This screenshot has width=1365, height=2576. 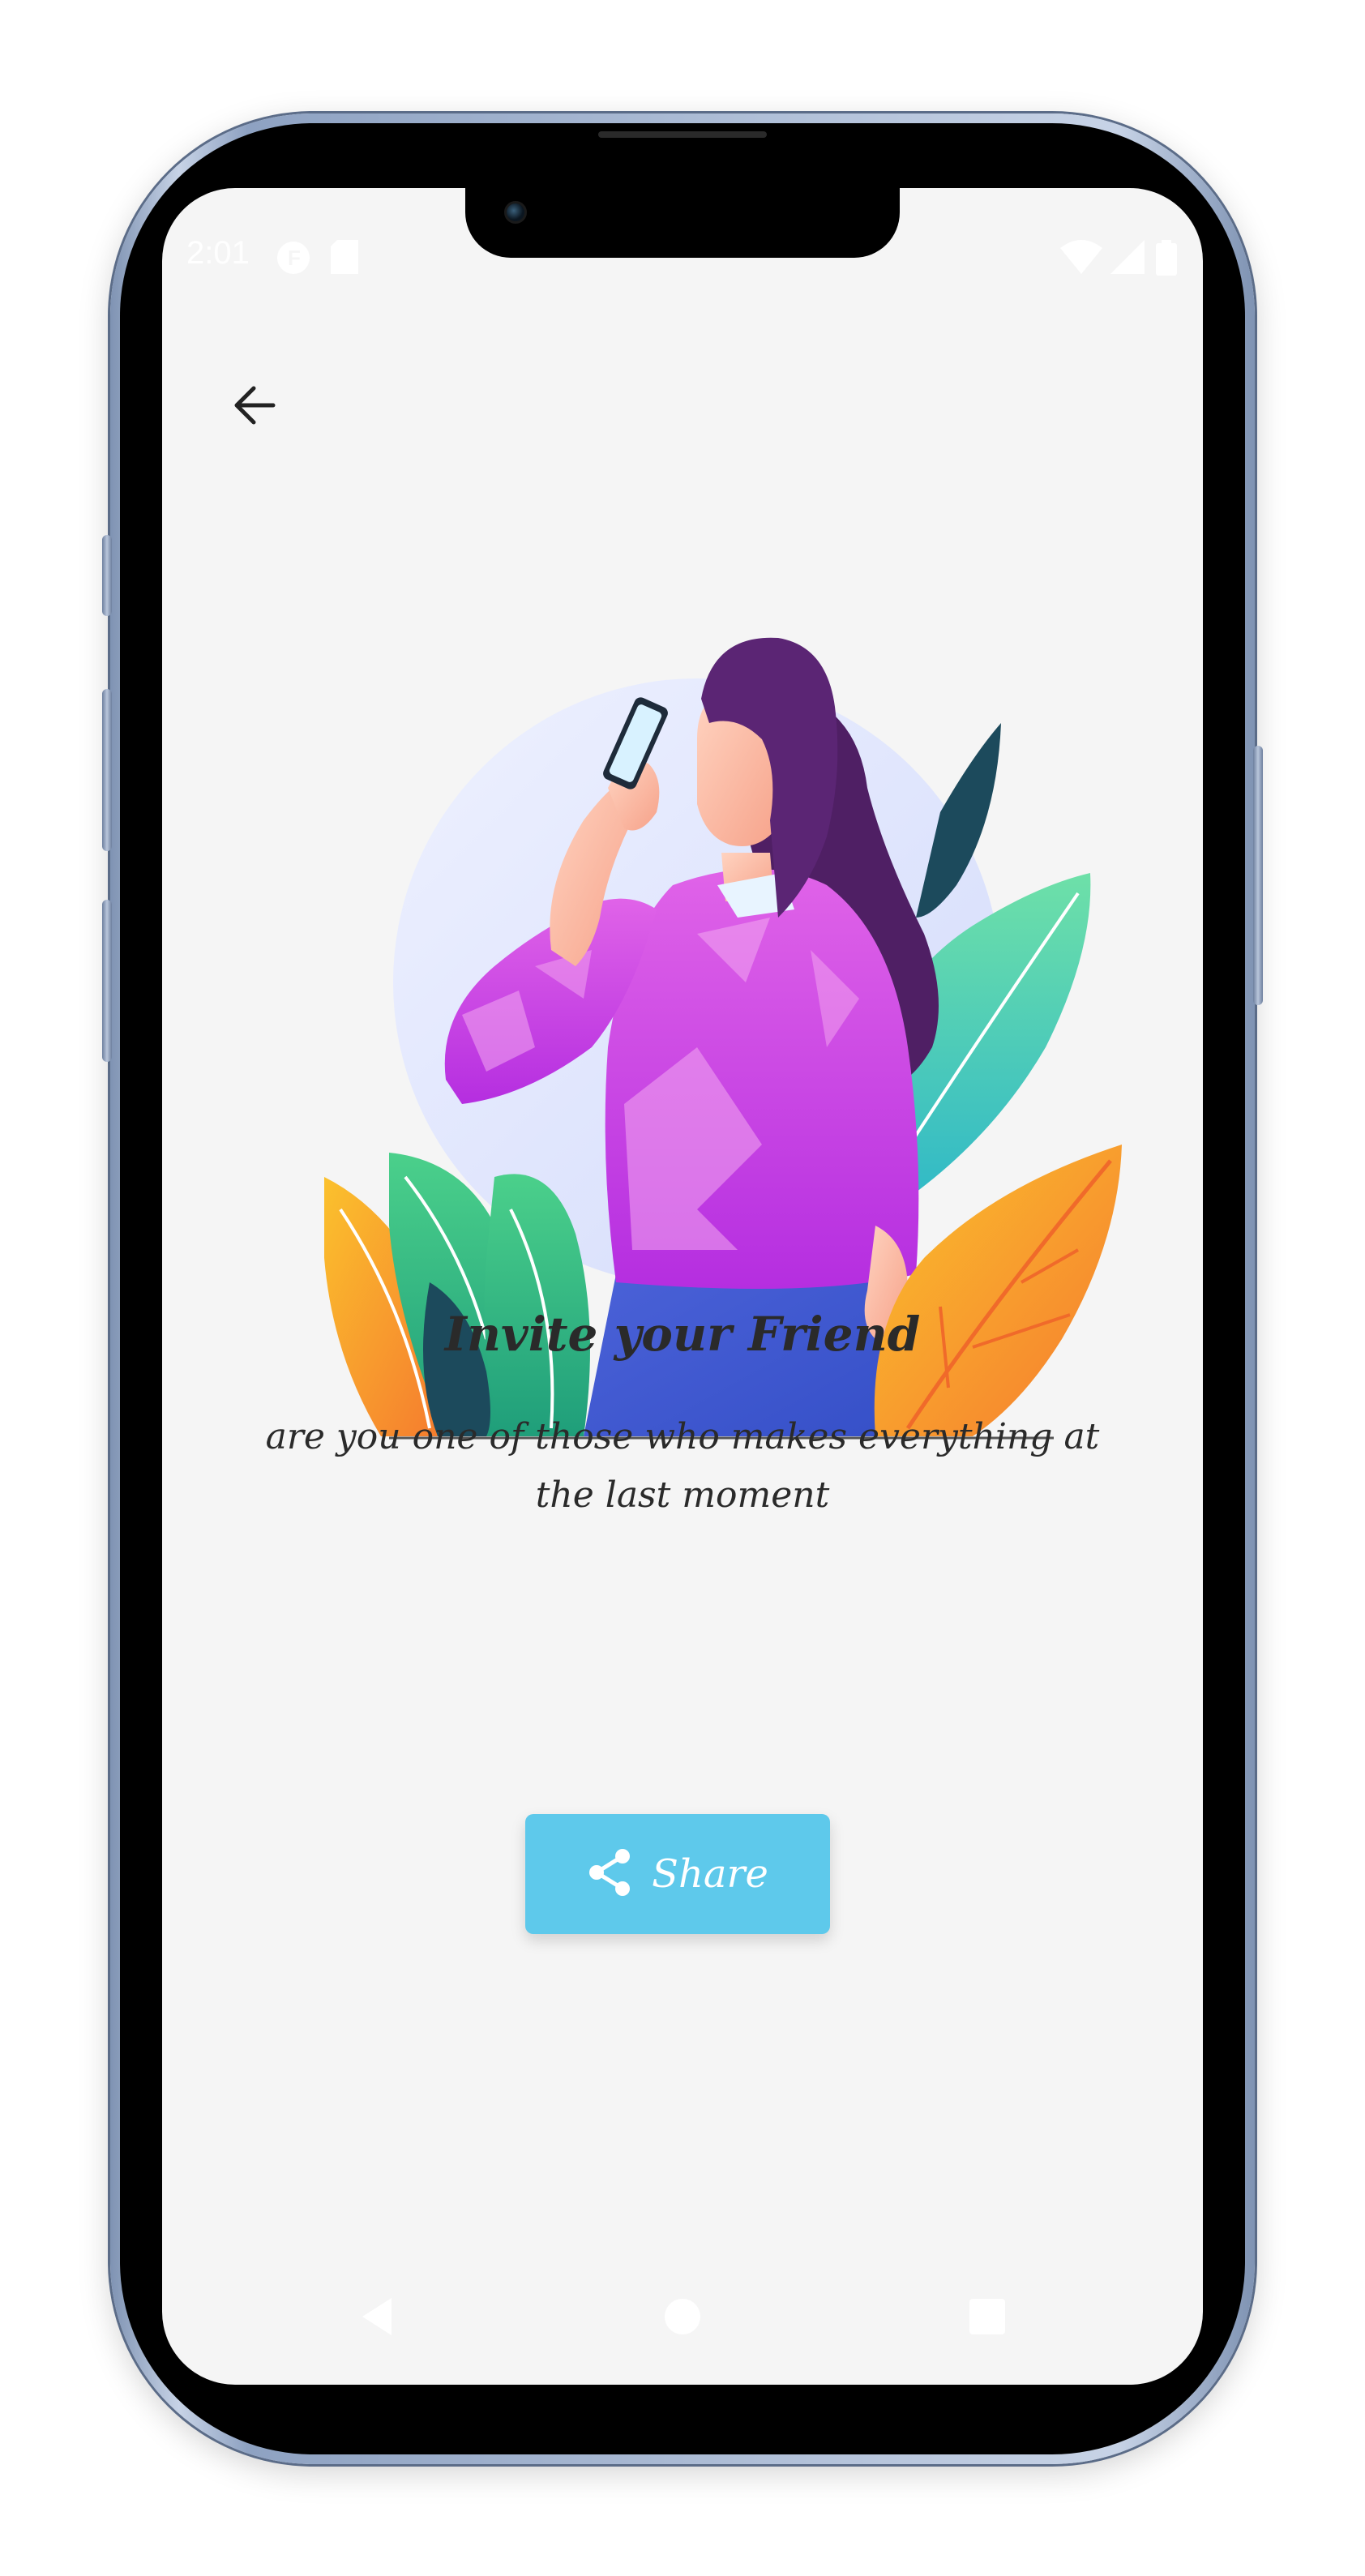 I want to click on notification-f-icon: F, so click(x=293, y=261).